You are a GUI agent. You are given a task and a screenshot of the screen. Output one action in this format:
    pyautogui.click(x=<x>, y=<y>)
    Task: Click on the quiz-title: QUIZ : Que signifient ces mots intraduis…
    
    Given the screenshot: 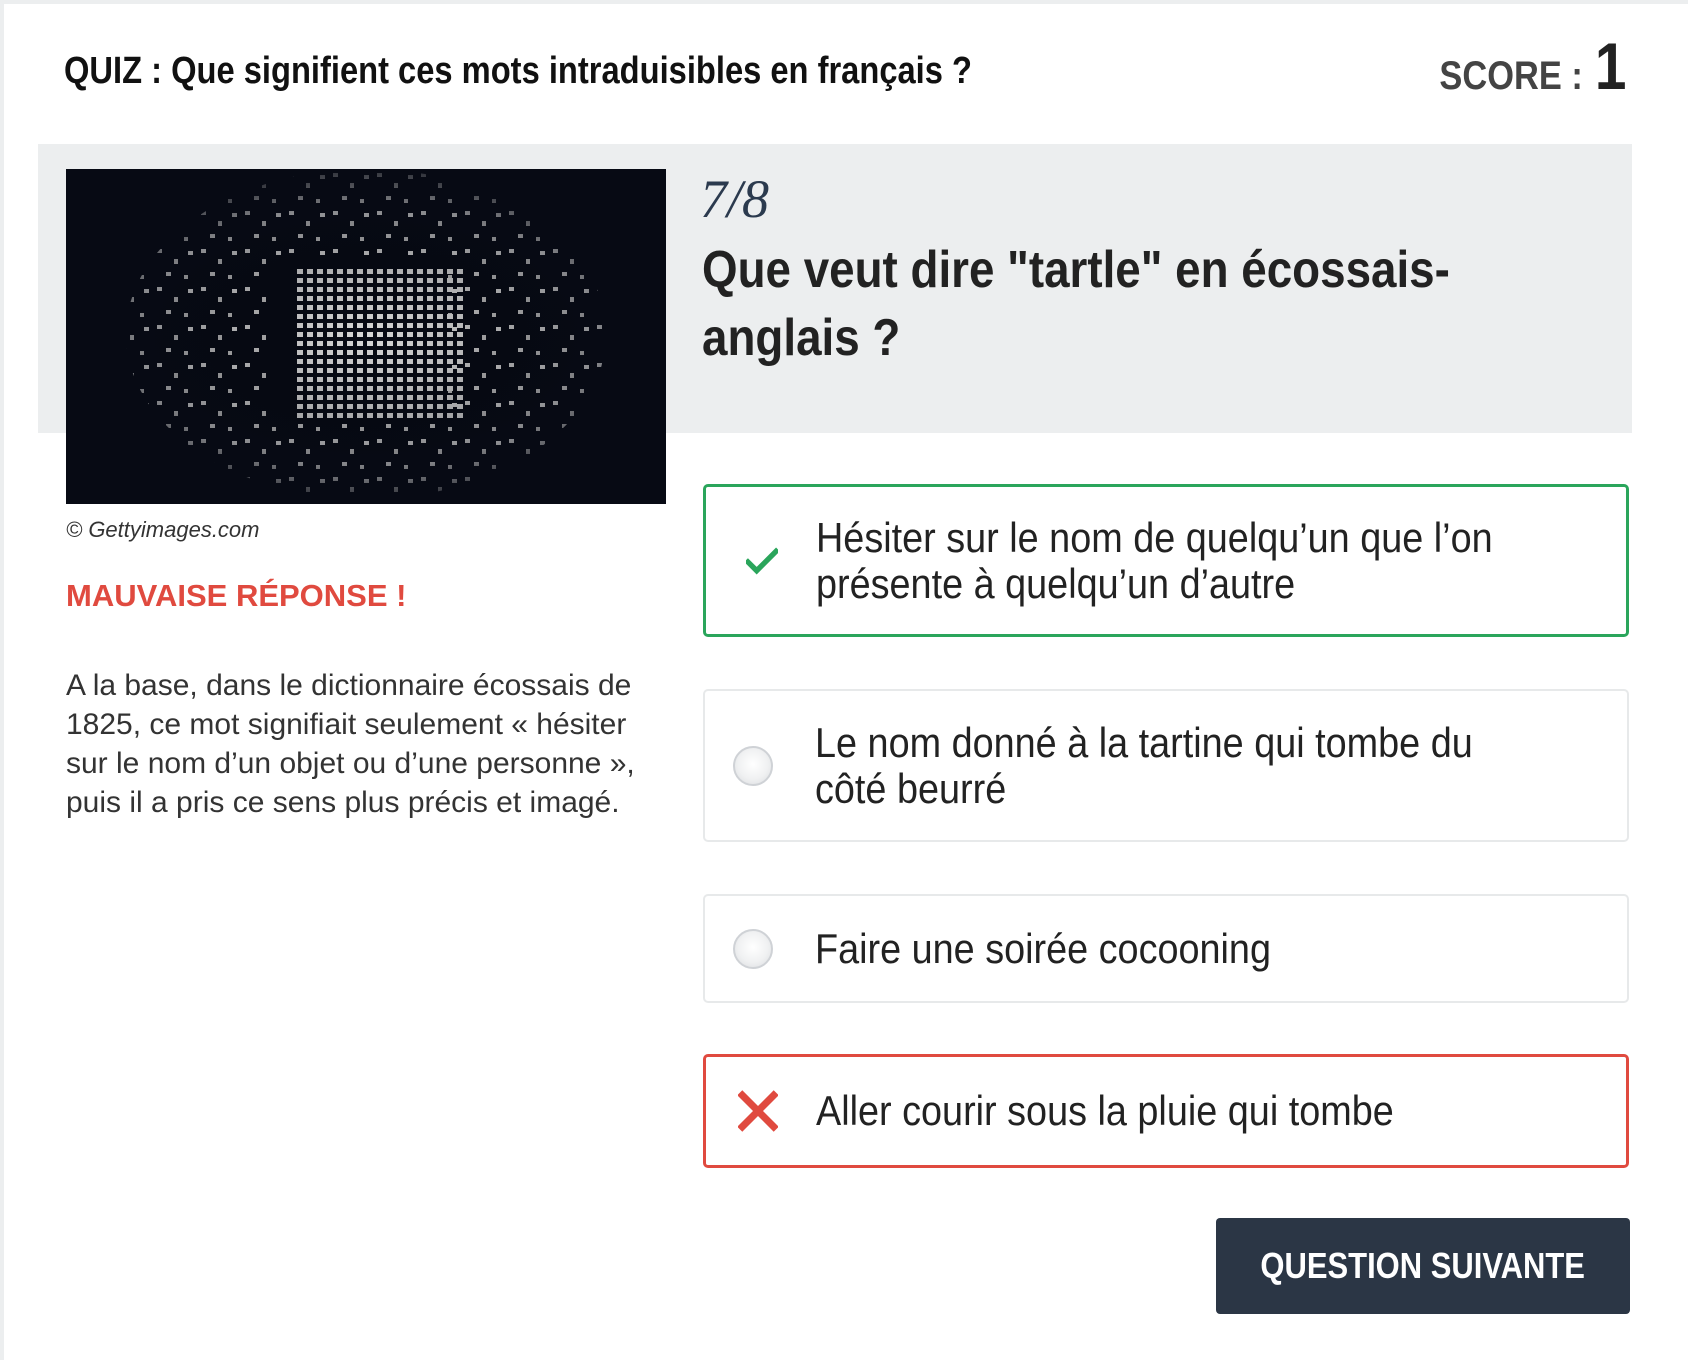 What is the action you would take?
    pyautogui.click(x=518, y=71)
    